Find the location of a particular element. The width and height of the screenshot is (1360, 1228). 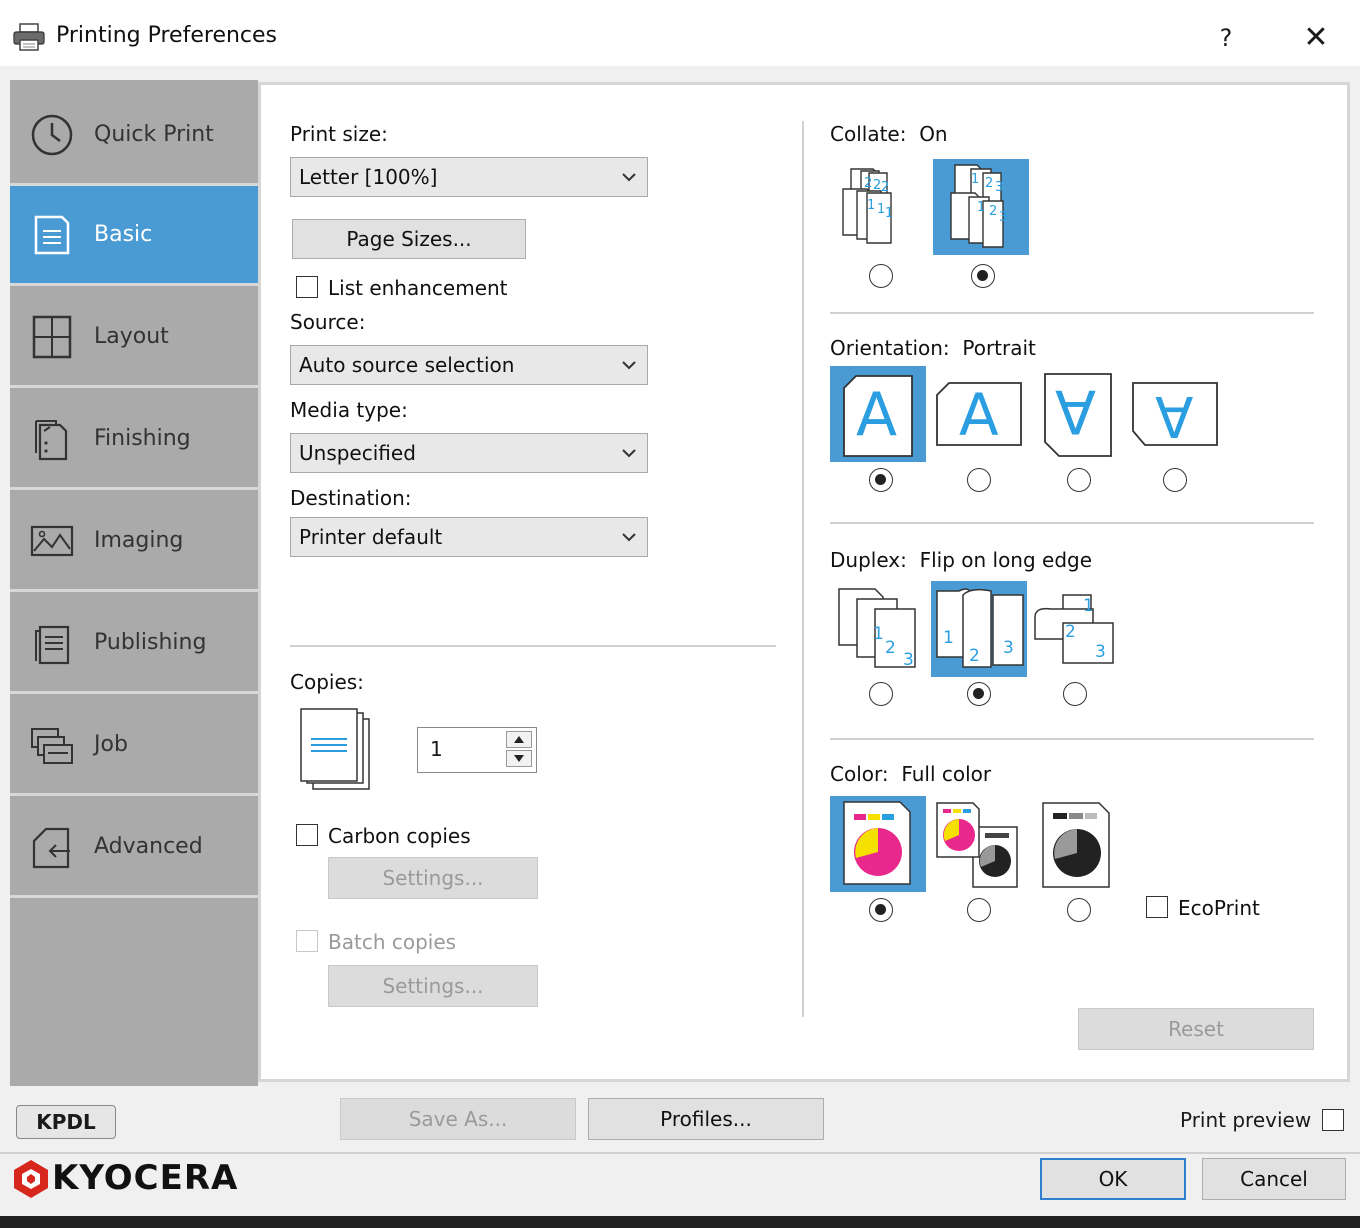

orientation-label: Orientation: Portrait is located at coordinates (933, 348).